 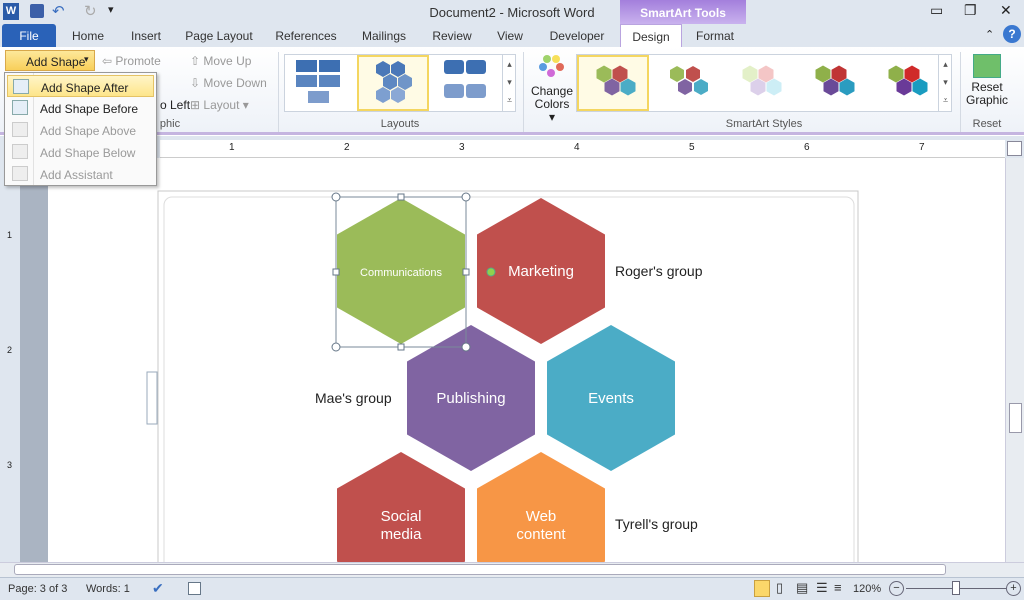 What do you see at coordinates (1014, 360) in the screenshot?
I see `vertical-scrollbar` at bounding box center [1014, 360].